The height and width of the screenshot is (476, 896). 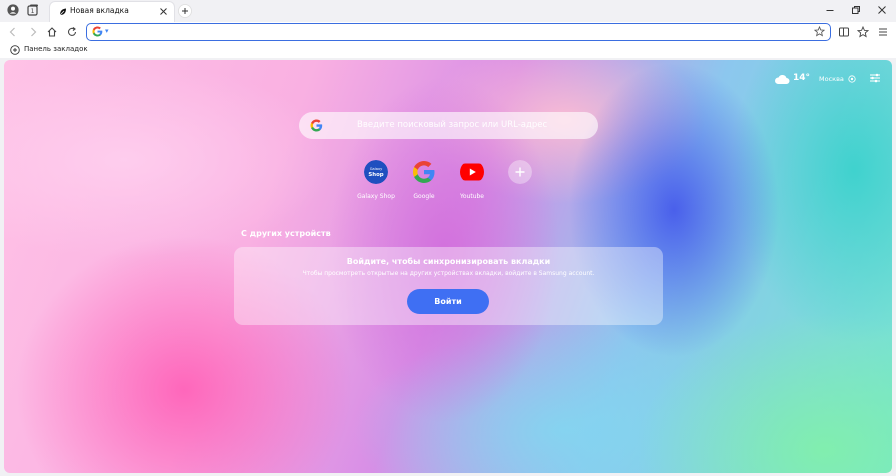 What do you see at coordinates (458, 32) in the screenshot?
I see `address-bar: ▾` at bounding box center [458, 32].